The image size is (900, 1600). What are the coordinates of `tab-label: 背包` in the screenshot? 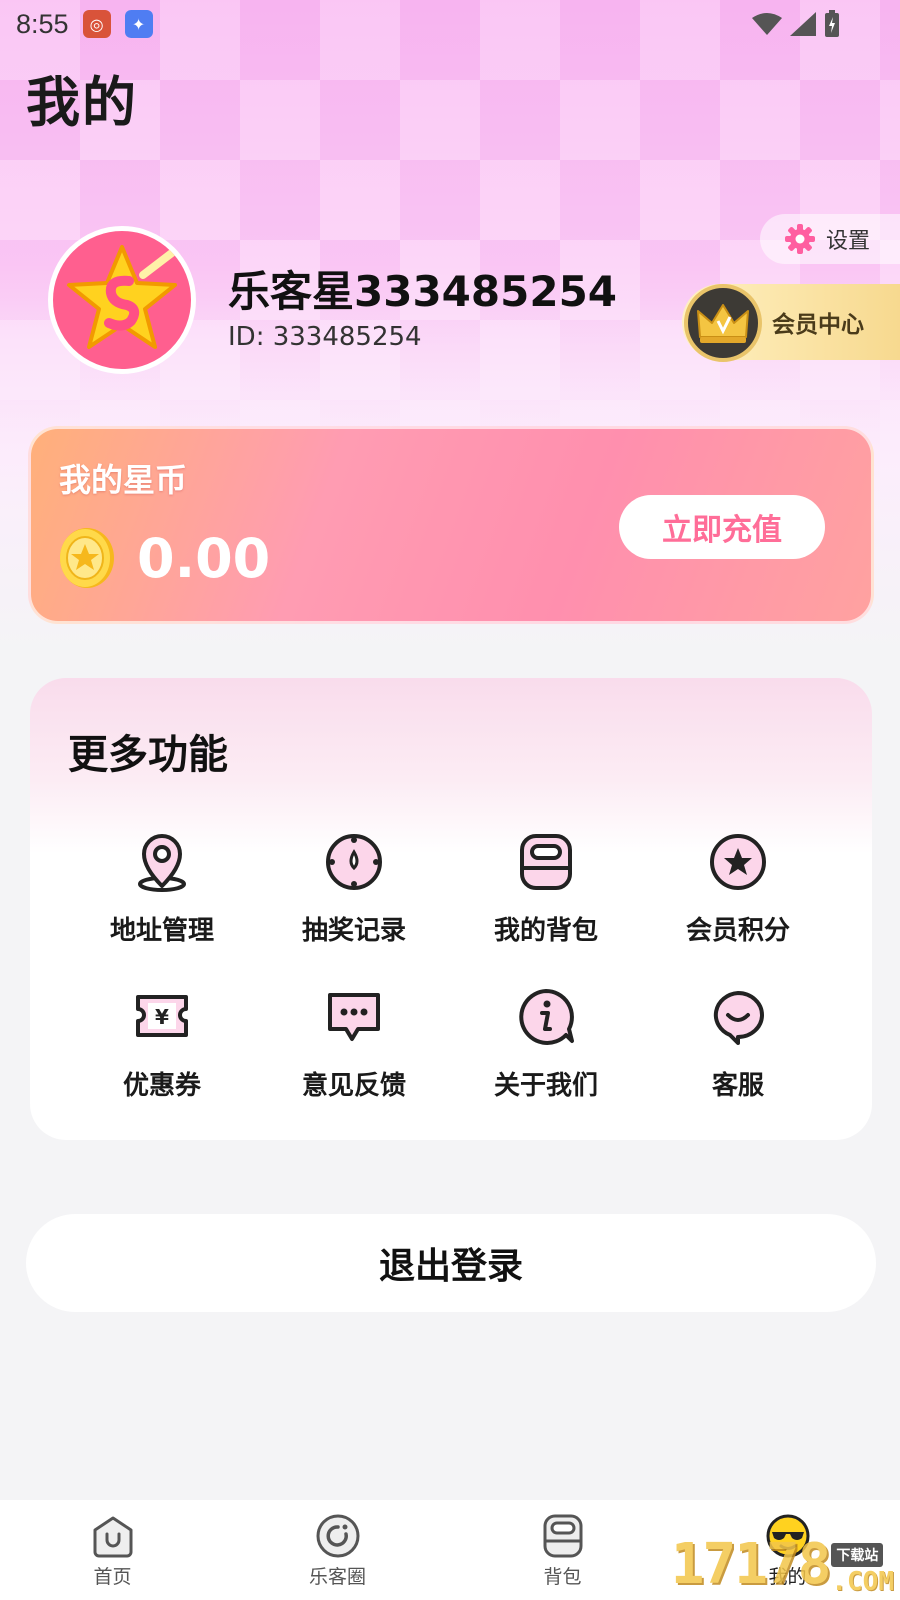 It's located at (562, 1576).